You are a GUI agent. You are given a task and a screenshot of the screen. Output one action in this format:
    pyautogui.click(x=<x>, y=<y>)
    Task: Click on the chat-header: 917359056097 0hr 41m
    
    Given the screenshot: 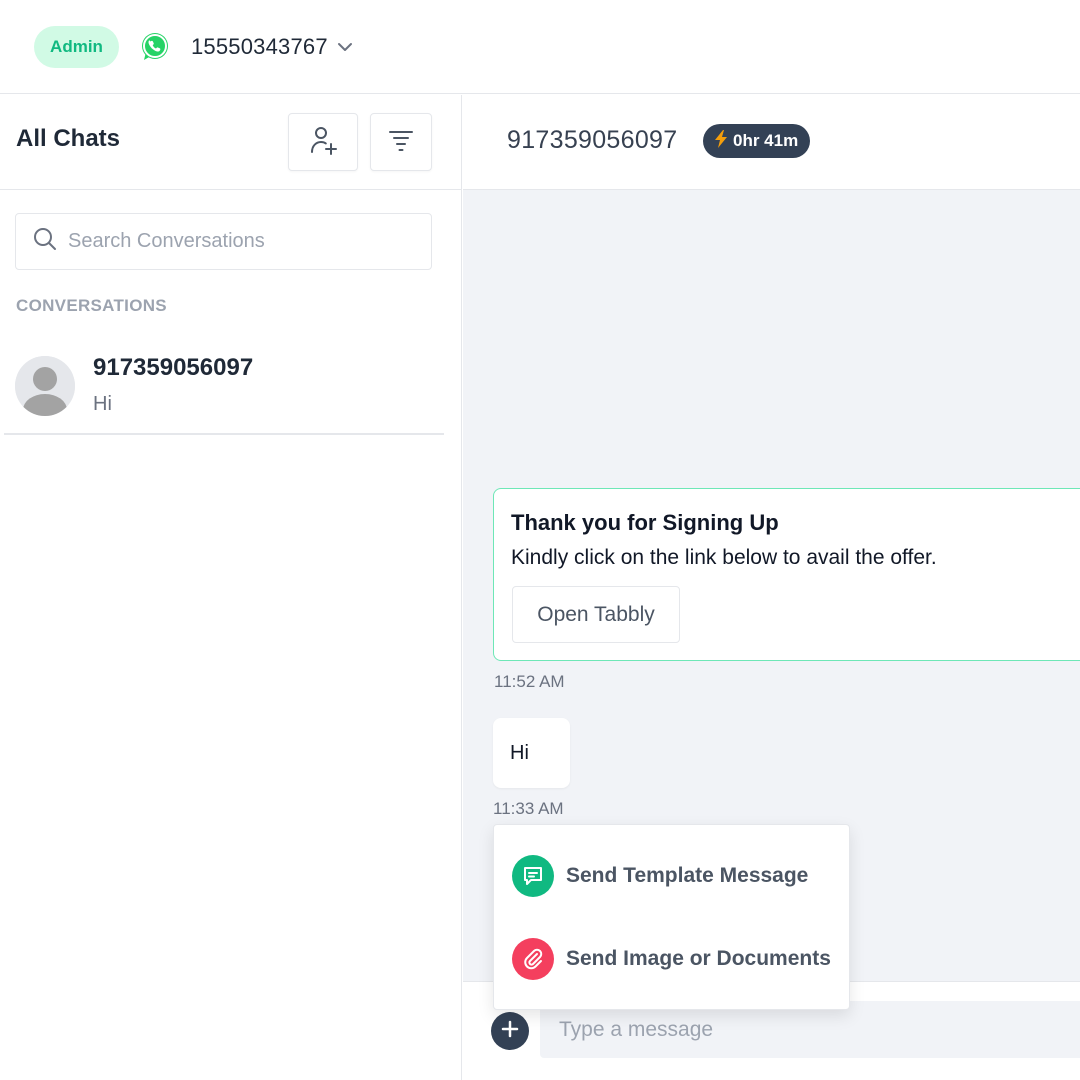 What is the action you would take?
    pyautogui.click(x=771, y=142)
    